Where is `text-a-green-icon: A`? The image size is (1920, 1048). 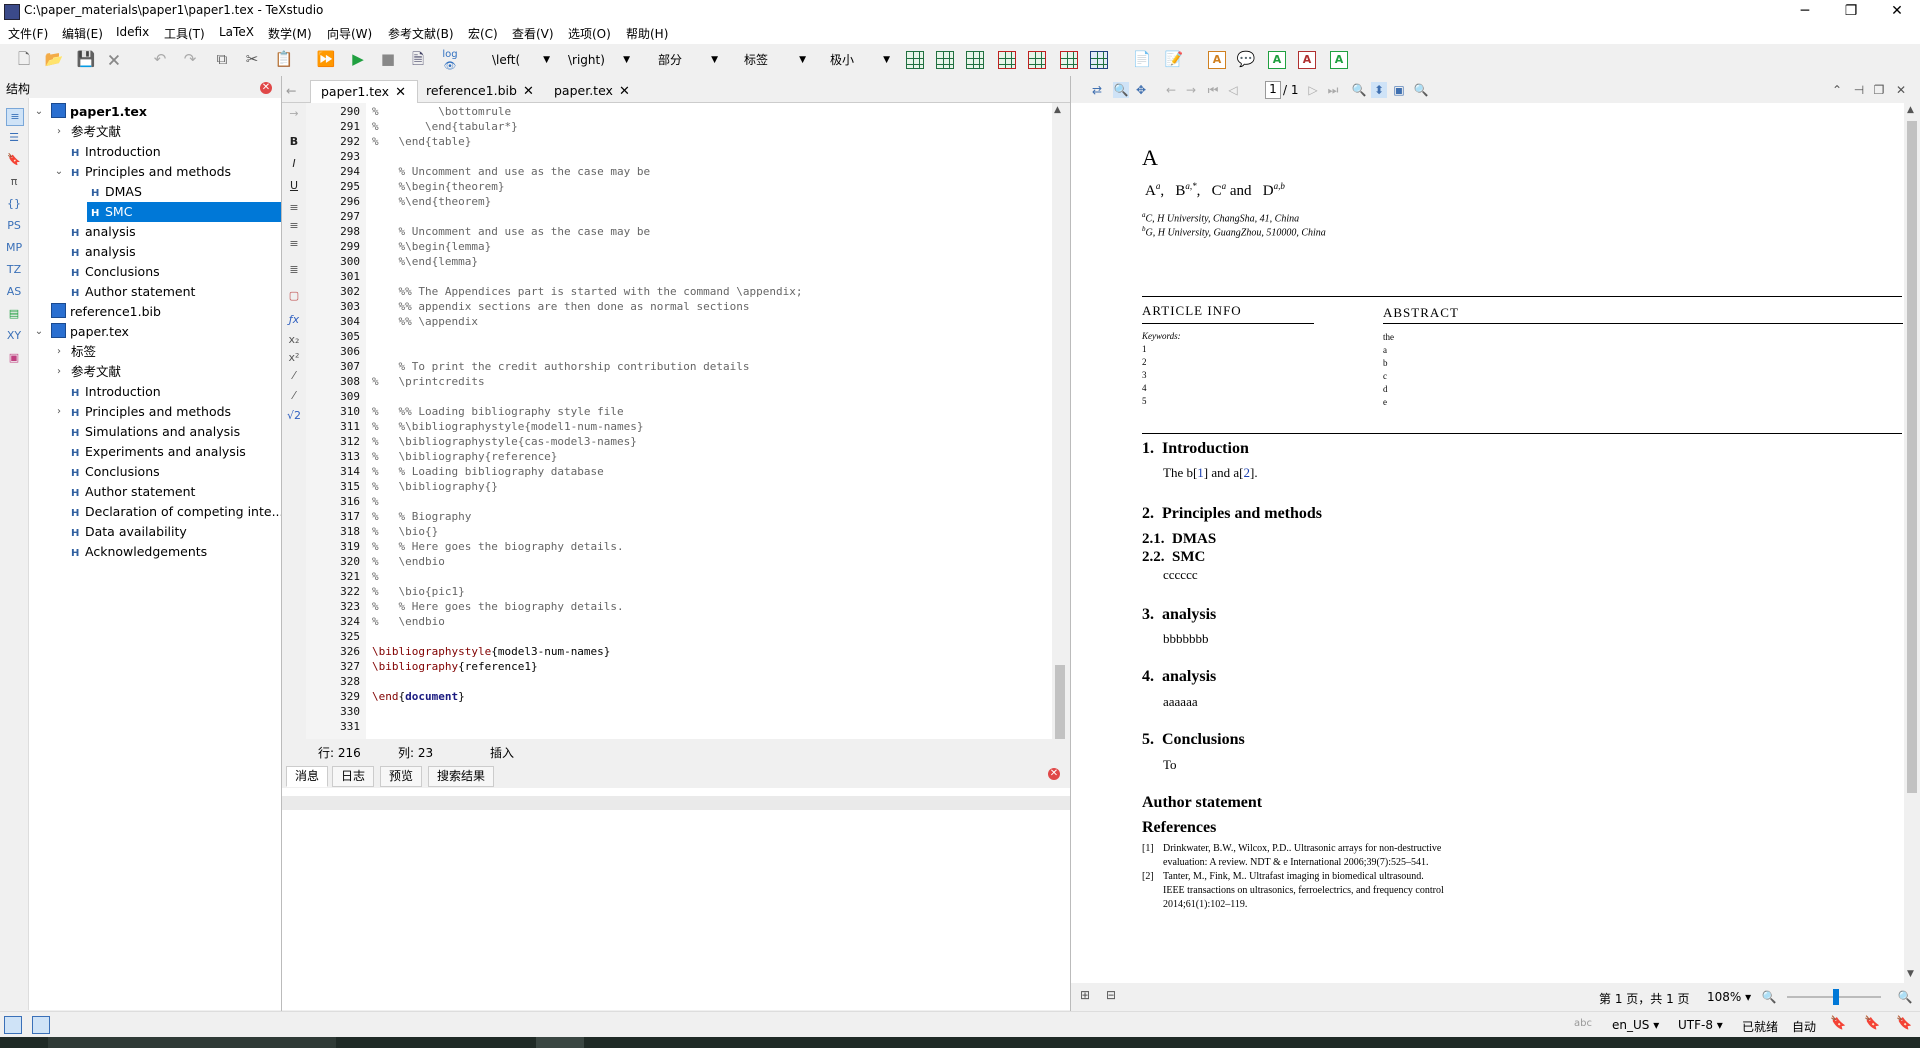
text-a-green-icon: A is located at coordinates (1277, 60).